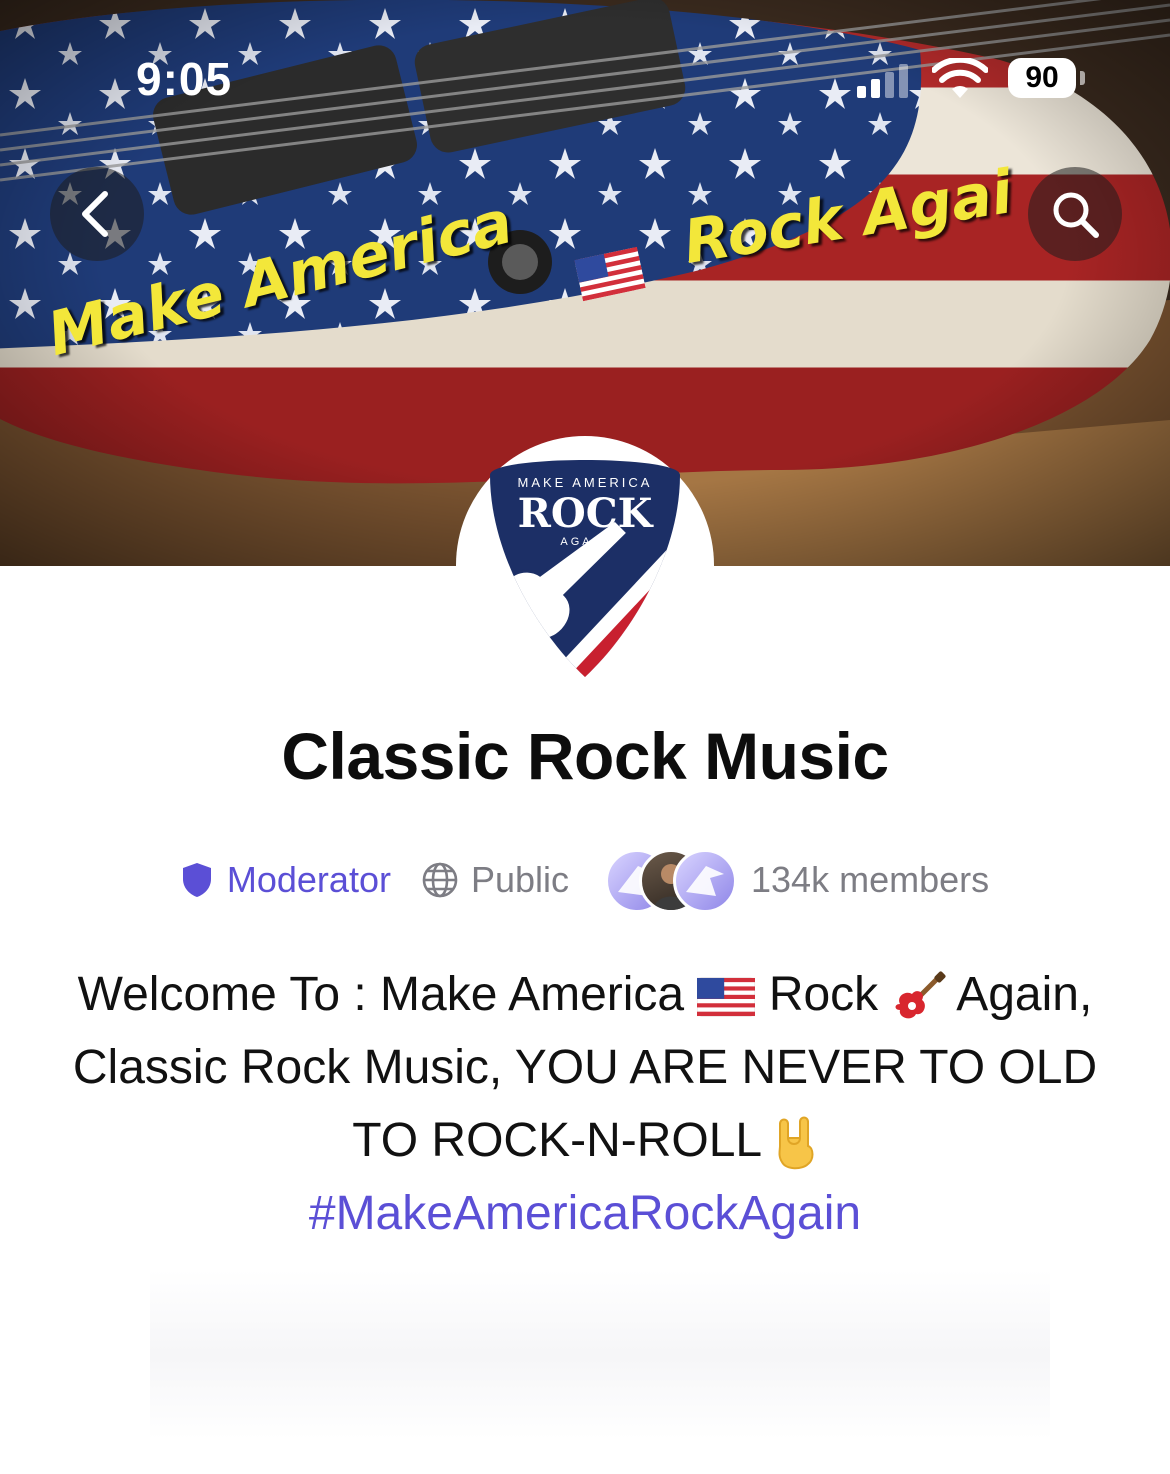 The height and width of the screenshot is (1474, 1170). Describe the element at coordinates (960, 78) in the screenshot. I see `wifi-icon` at that location.